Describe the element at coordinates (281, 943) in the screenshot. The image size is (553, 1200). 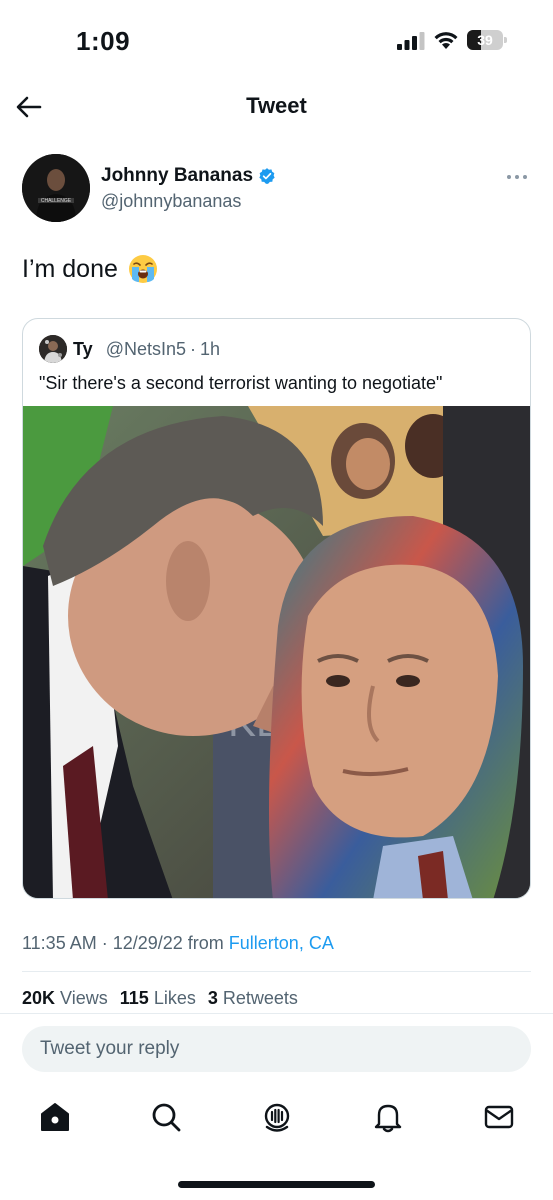
I see `location-link: Fullerton, CA` at that location.